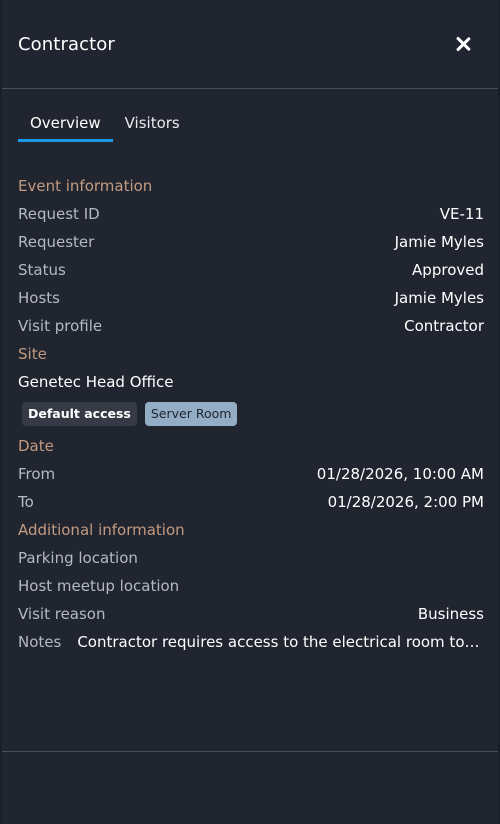 The height and width of the screenshot is (824, 500). What do you see at coordinates (251, 474) in the screenshot?
I see `from-row: From 01/28/2026, 10:00 AM` at bounding box center [251, 474].